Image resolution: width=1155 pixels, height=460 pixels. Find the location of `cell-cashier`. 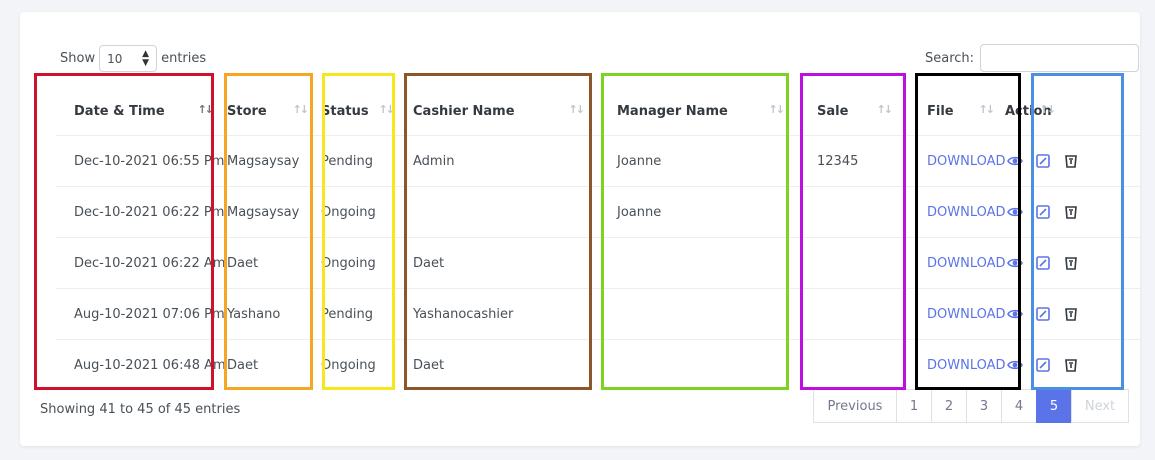

cell-cashier is located at coordinates (494, 212).